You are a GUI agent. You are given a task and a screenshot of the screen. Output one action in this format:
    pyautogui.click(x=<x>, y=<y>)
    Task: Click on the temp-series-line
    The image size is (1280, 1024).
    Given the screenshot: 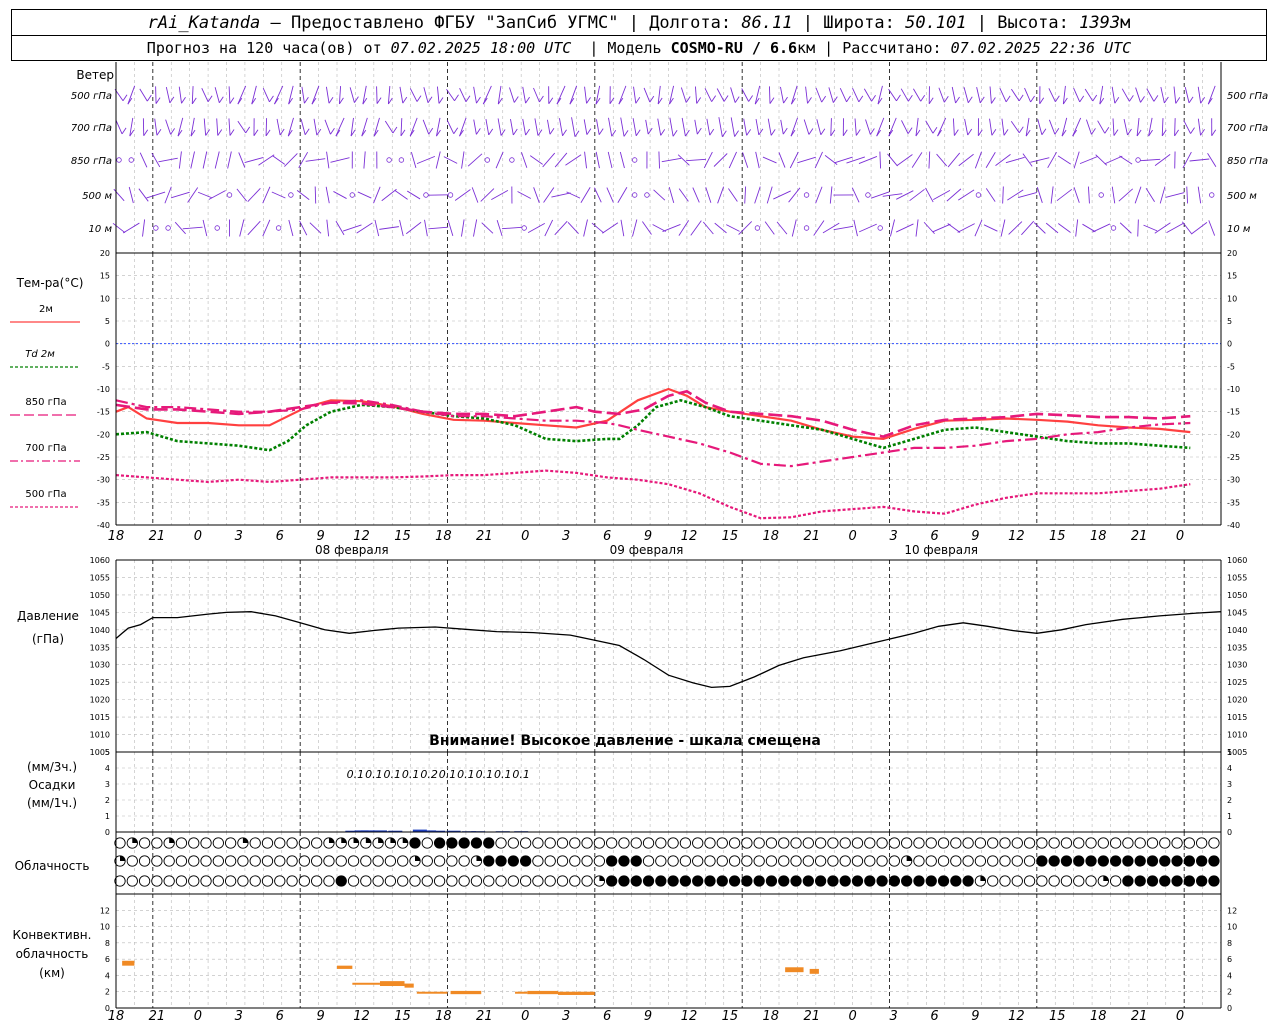 What is the action you would take?
    pyautogui.click(x=653, y=494)
    